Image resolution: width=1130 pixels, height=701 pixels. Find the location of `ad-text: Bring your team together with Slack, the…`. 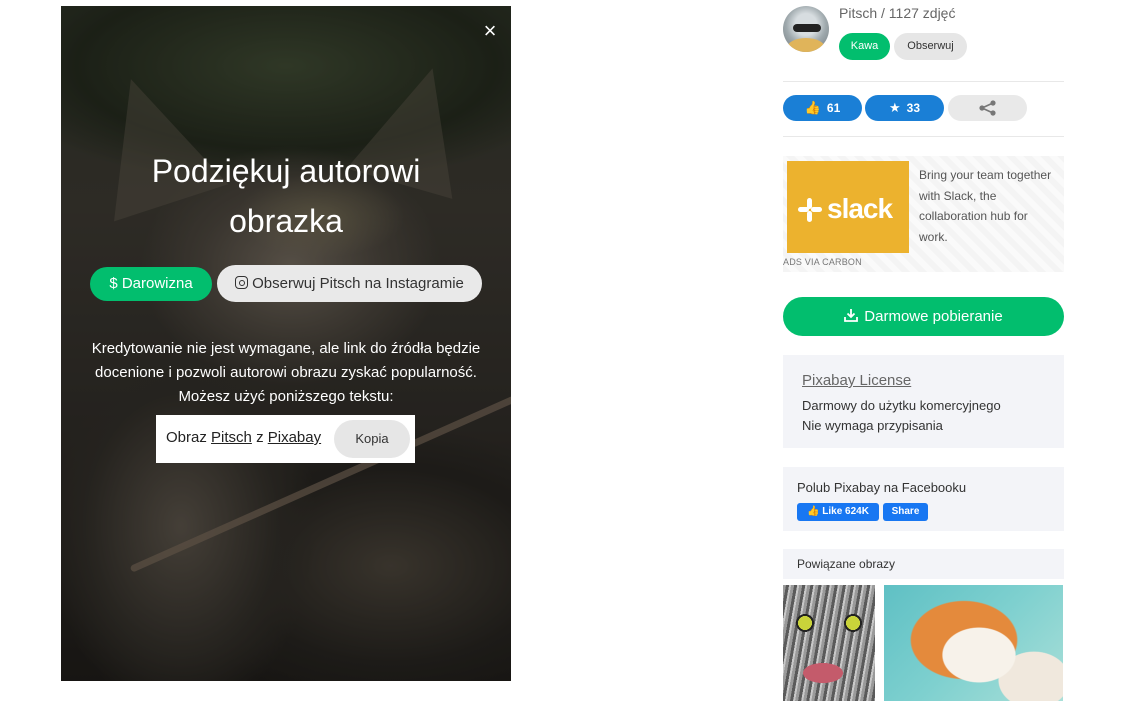

ad-text: Bring your team together with Slack, the… is located at coordinates (989, 206).